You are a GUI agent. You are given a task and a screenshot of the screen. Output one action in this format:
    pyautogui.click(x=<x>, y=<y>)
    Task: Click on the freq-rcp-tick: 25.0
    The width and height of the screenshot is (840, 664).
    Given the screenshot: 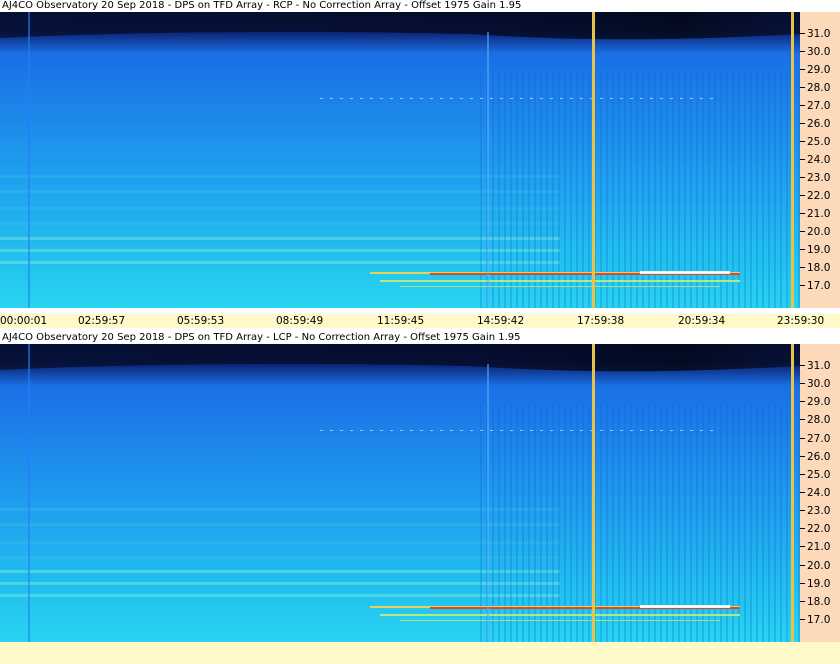 What is the action you would take?
    pyautogui.click(x=820, y=142)
    